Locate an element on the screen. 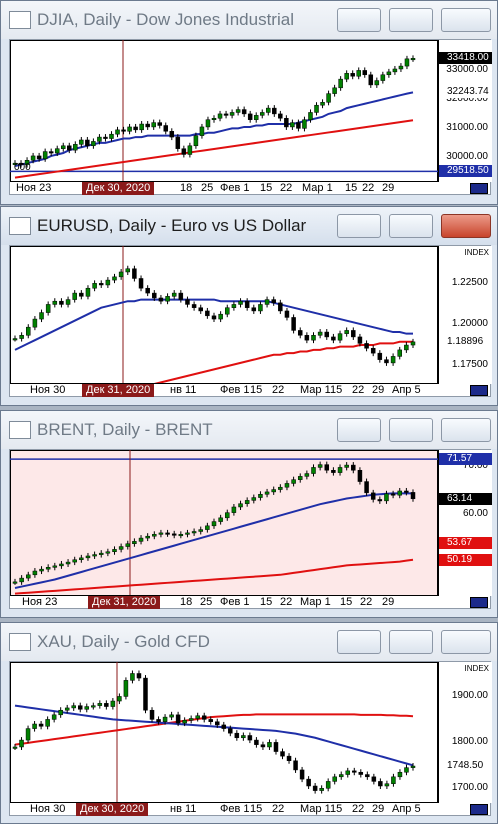 The image size is (498, 824). window-title: XAU, Daily - Gold CFD is located at coordinates (123, 641).